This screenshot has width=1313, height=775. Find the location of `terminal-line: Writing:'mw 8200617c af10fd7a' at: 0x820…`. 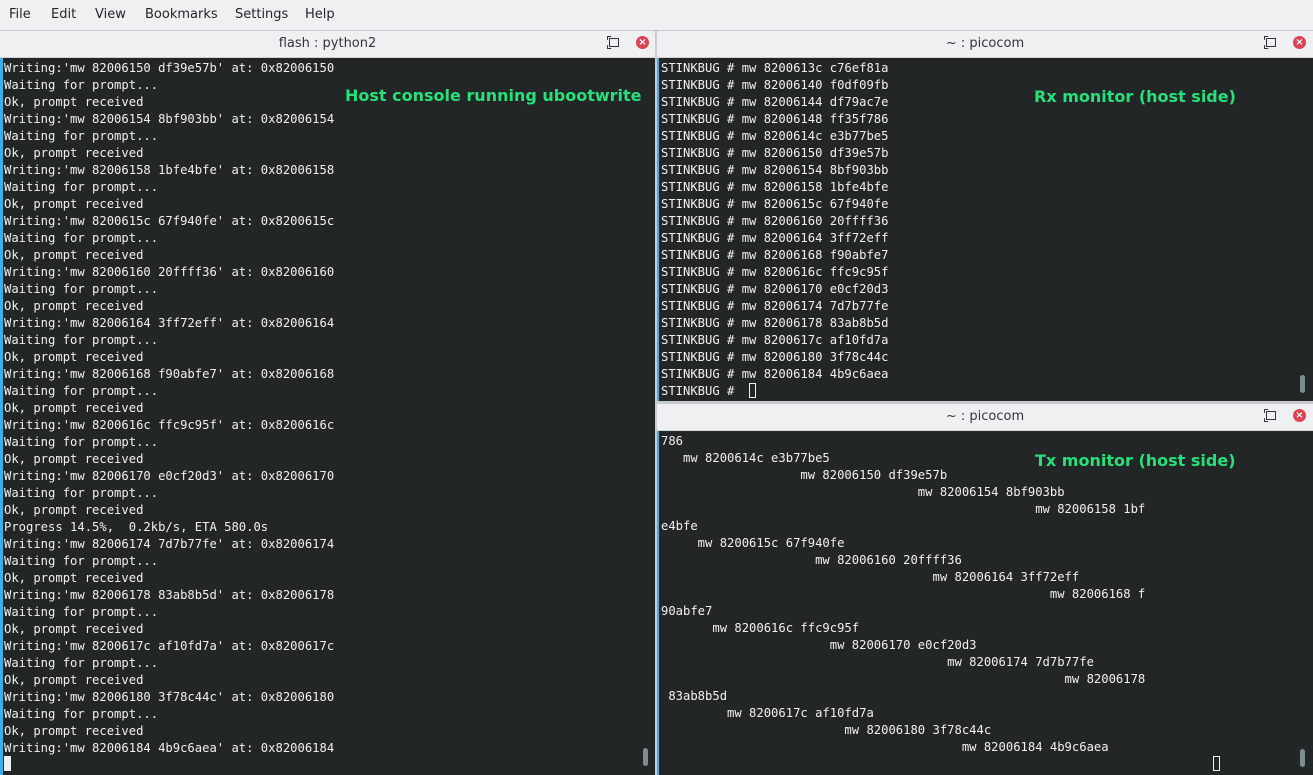

terminal-line: Writing:'mw 8200617c af10fd7a' at: 0x820… is located at coordinates (169, 646).